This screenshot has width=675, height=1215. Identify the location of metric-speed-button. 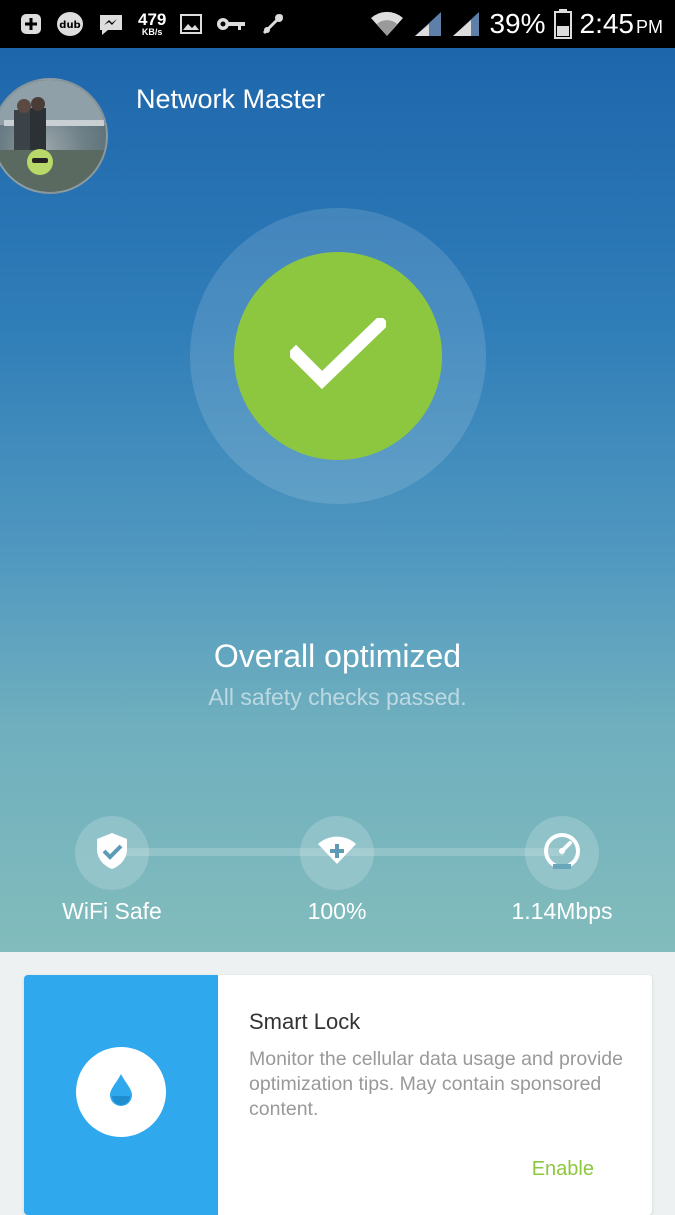
(562, 853).